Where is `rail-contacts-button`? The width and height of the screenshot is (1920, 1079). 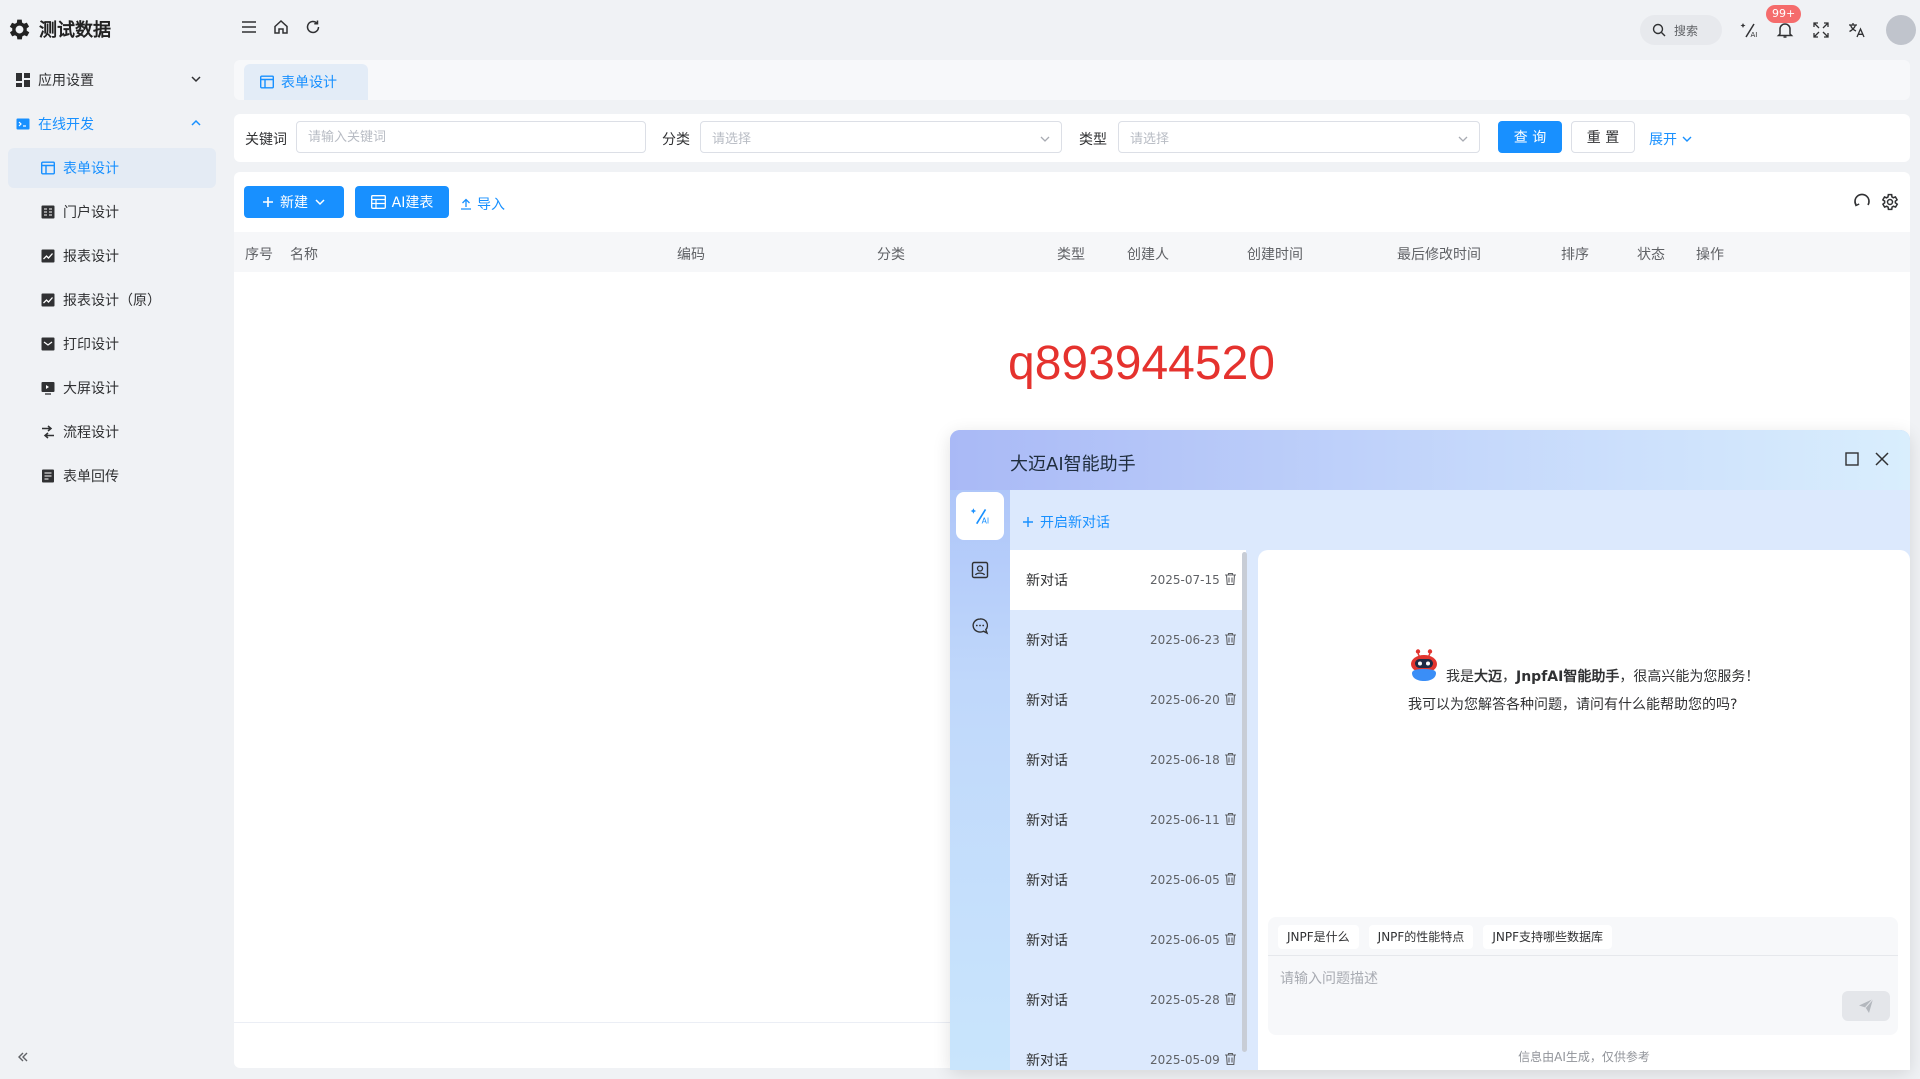 rail-contacts-button is located at coordinates (980, 570).